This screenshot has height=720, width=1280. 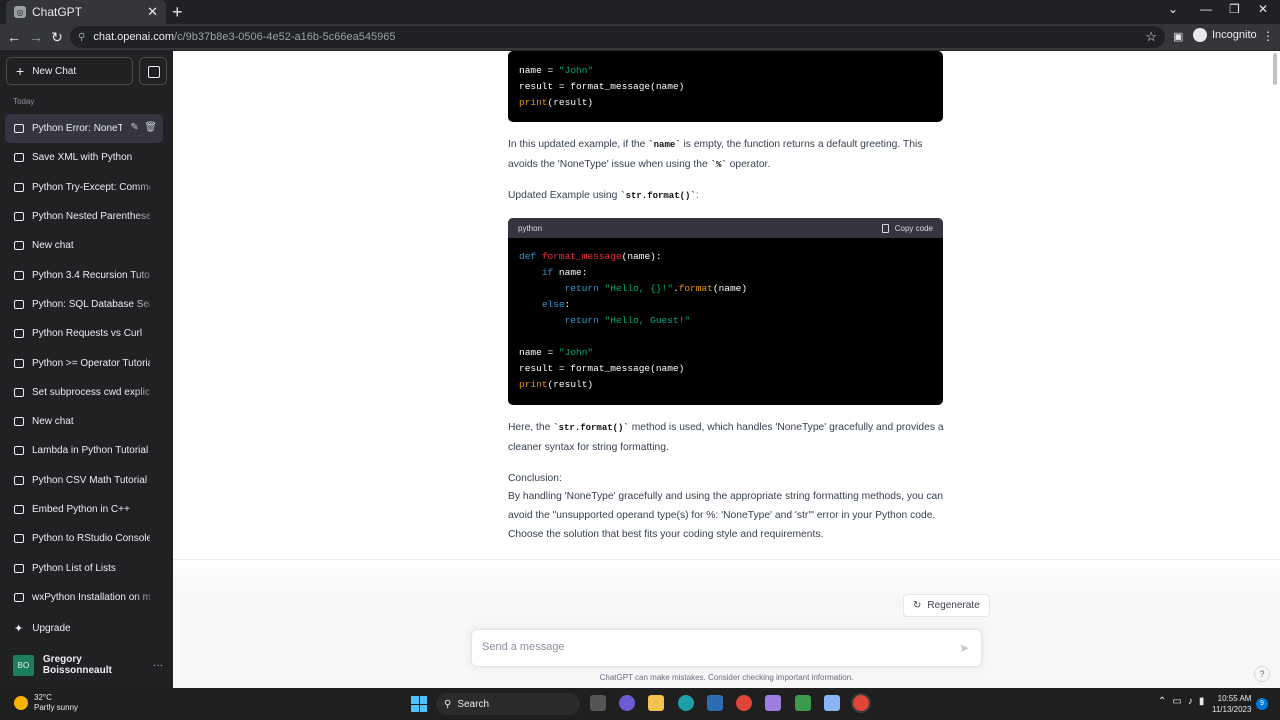 What do you see at coordinates (697, 195) in the screenshot?
I see `text-run: :` at bounding box center [697, 195].